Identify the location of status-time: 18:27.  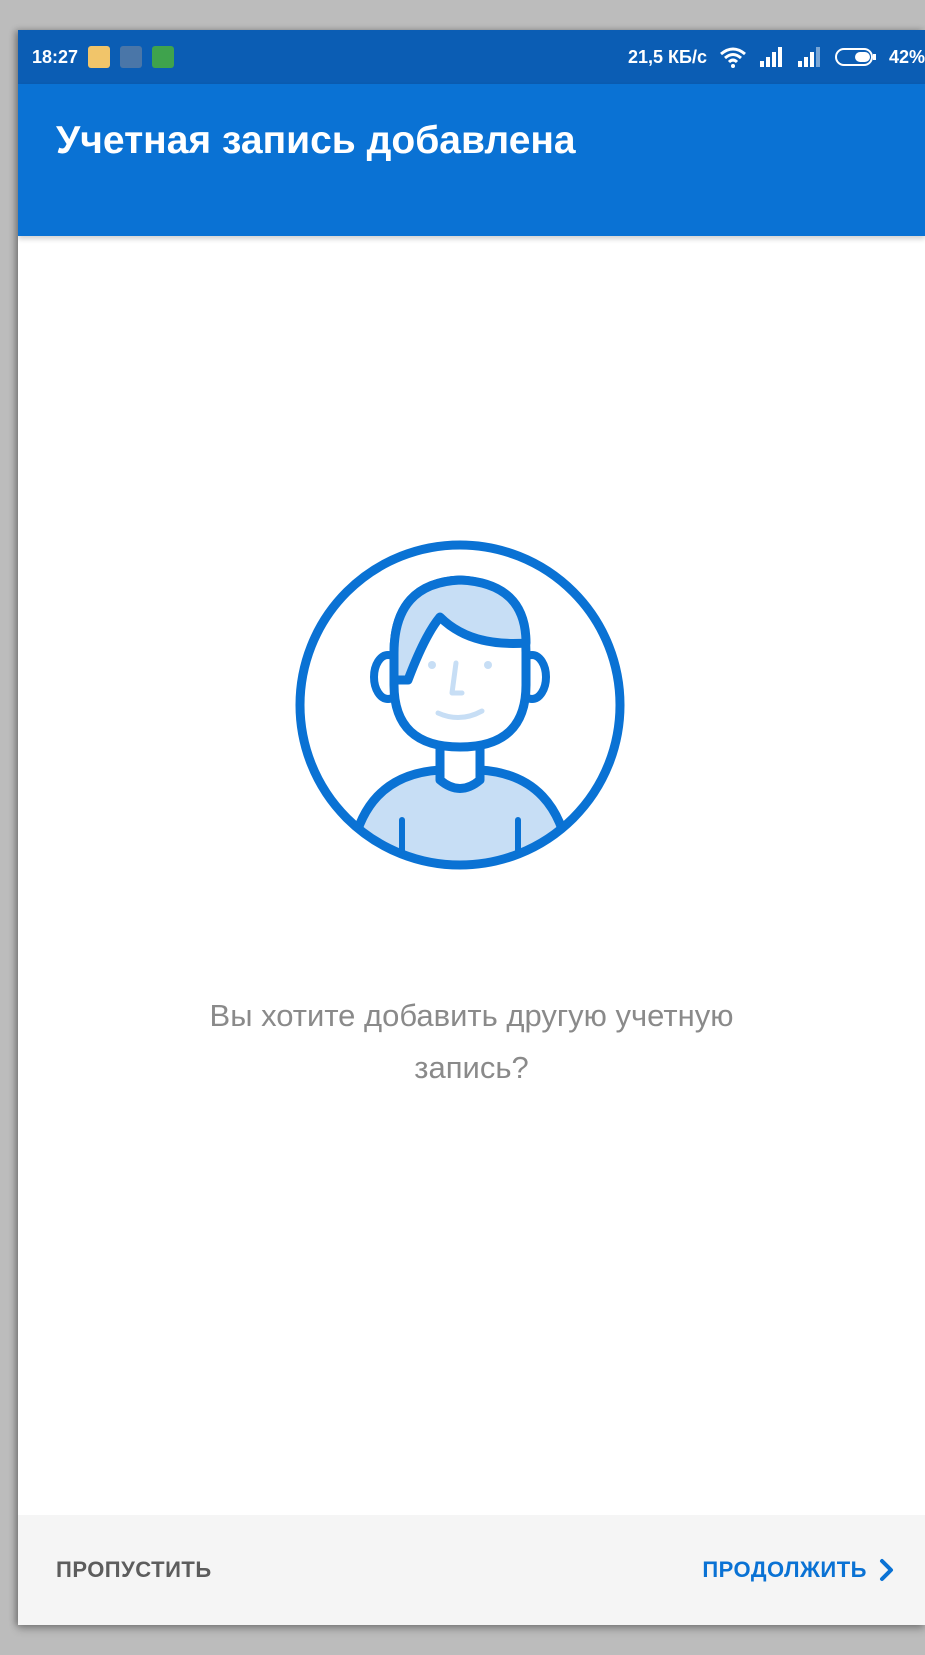
(55, 56).